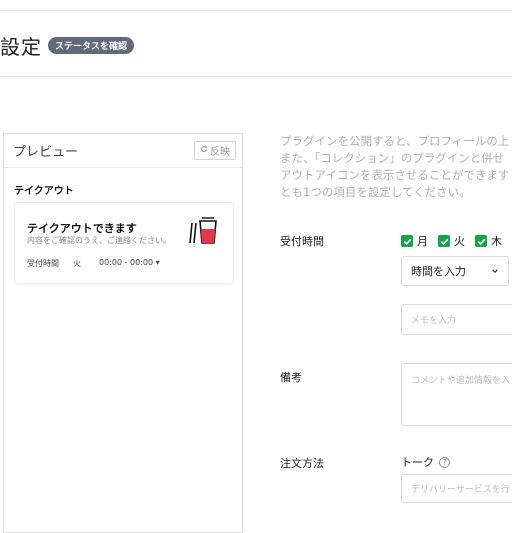 This screenshot has height=533, width=512. What do you see at coordinates (203, 231) in the screenshot?
I see `takeout-cup-icon` at bounding box center [203, 231].